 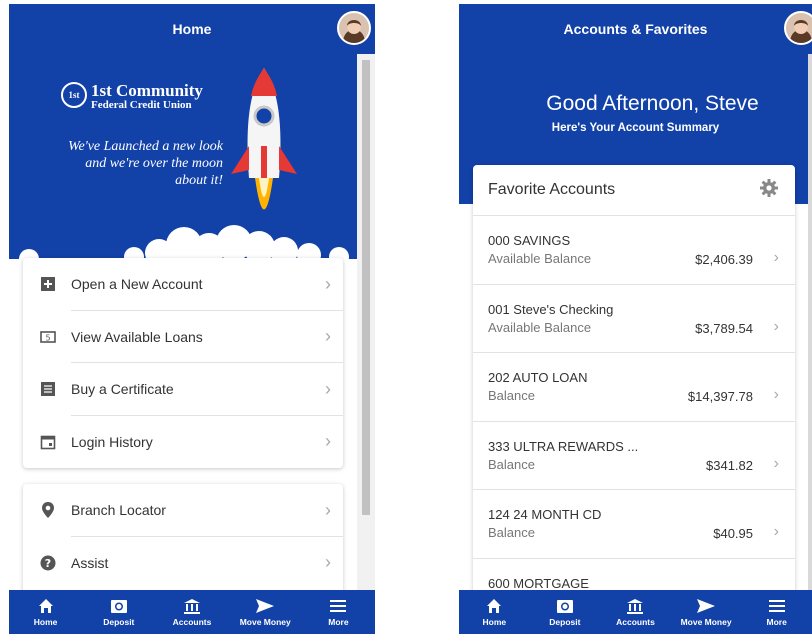 What do you see at coordinates (551, 309) in the screenshot?
I see `account-name: 001 Steve's Checking` at bounding box center [551, 309].